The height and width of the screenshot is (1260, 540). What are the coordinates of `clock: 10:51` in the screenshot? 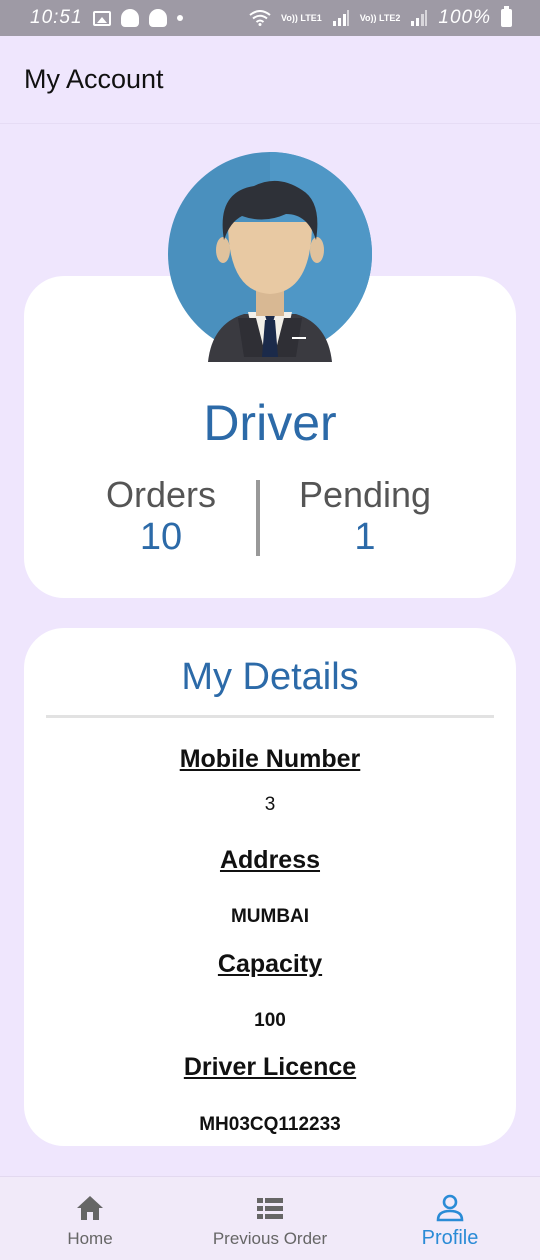 It's located at (56, 17).